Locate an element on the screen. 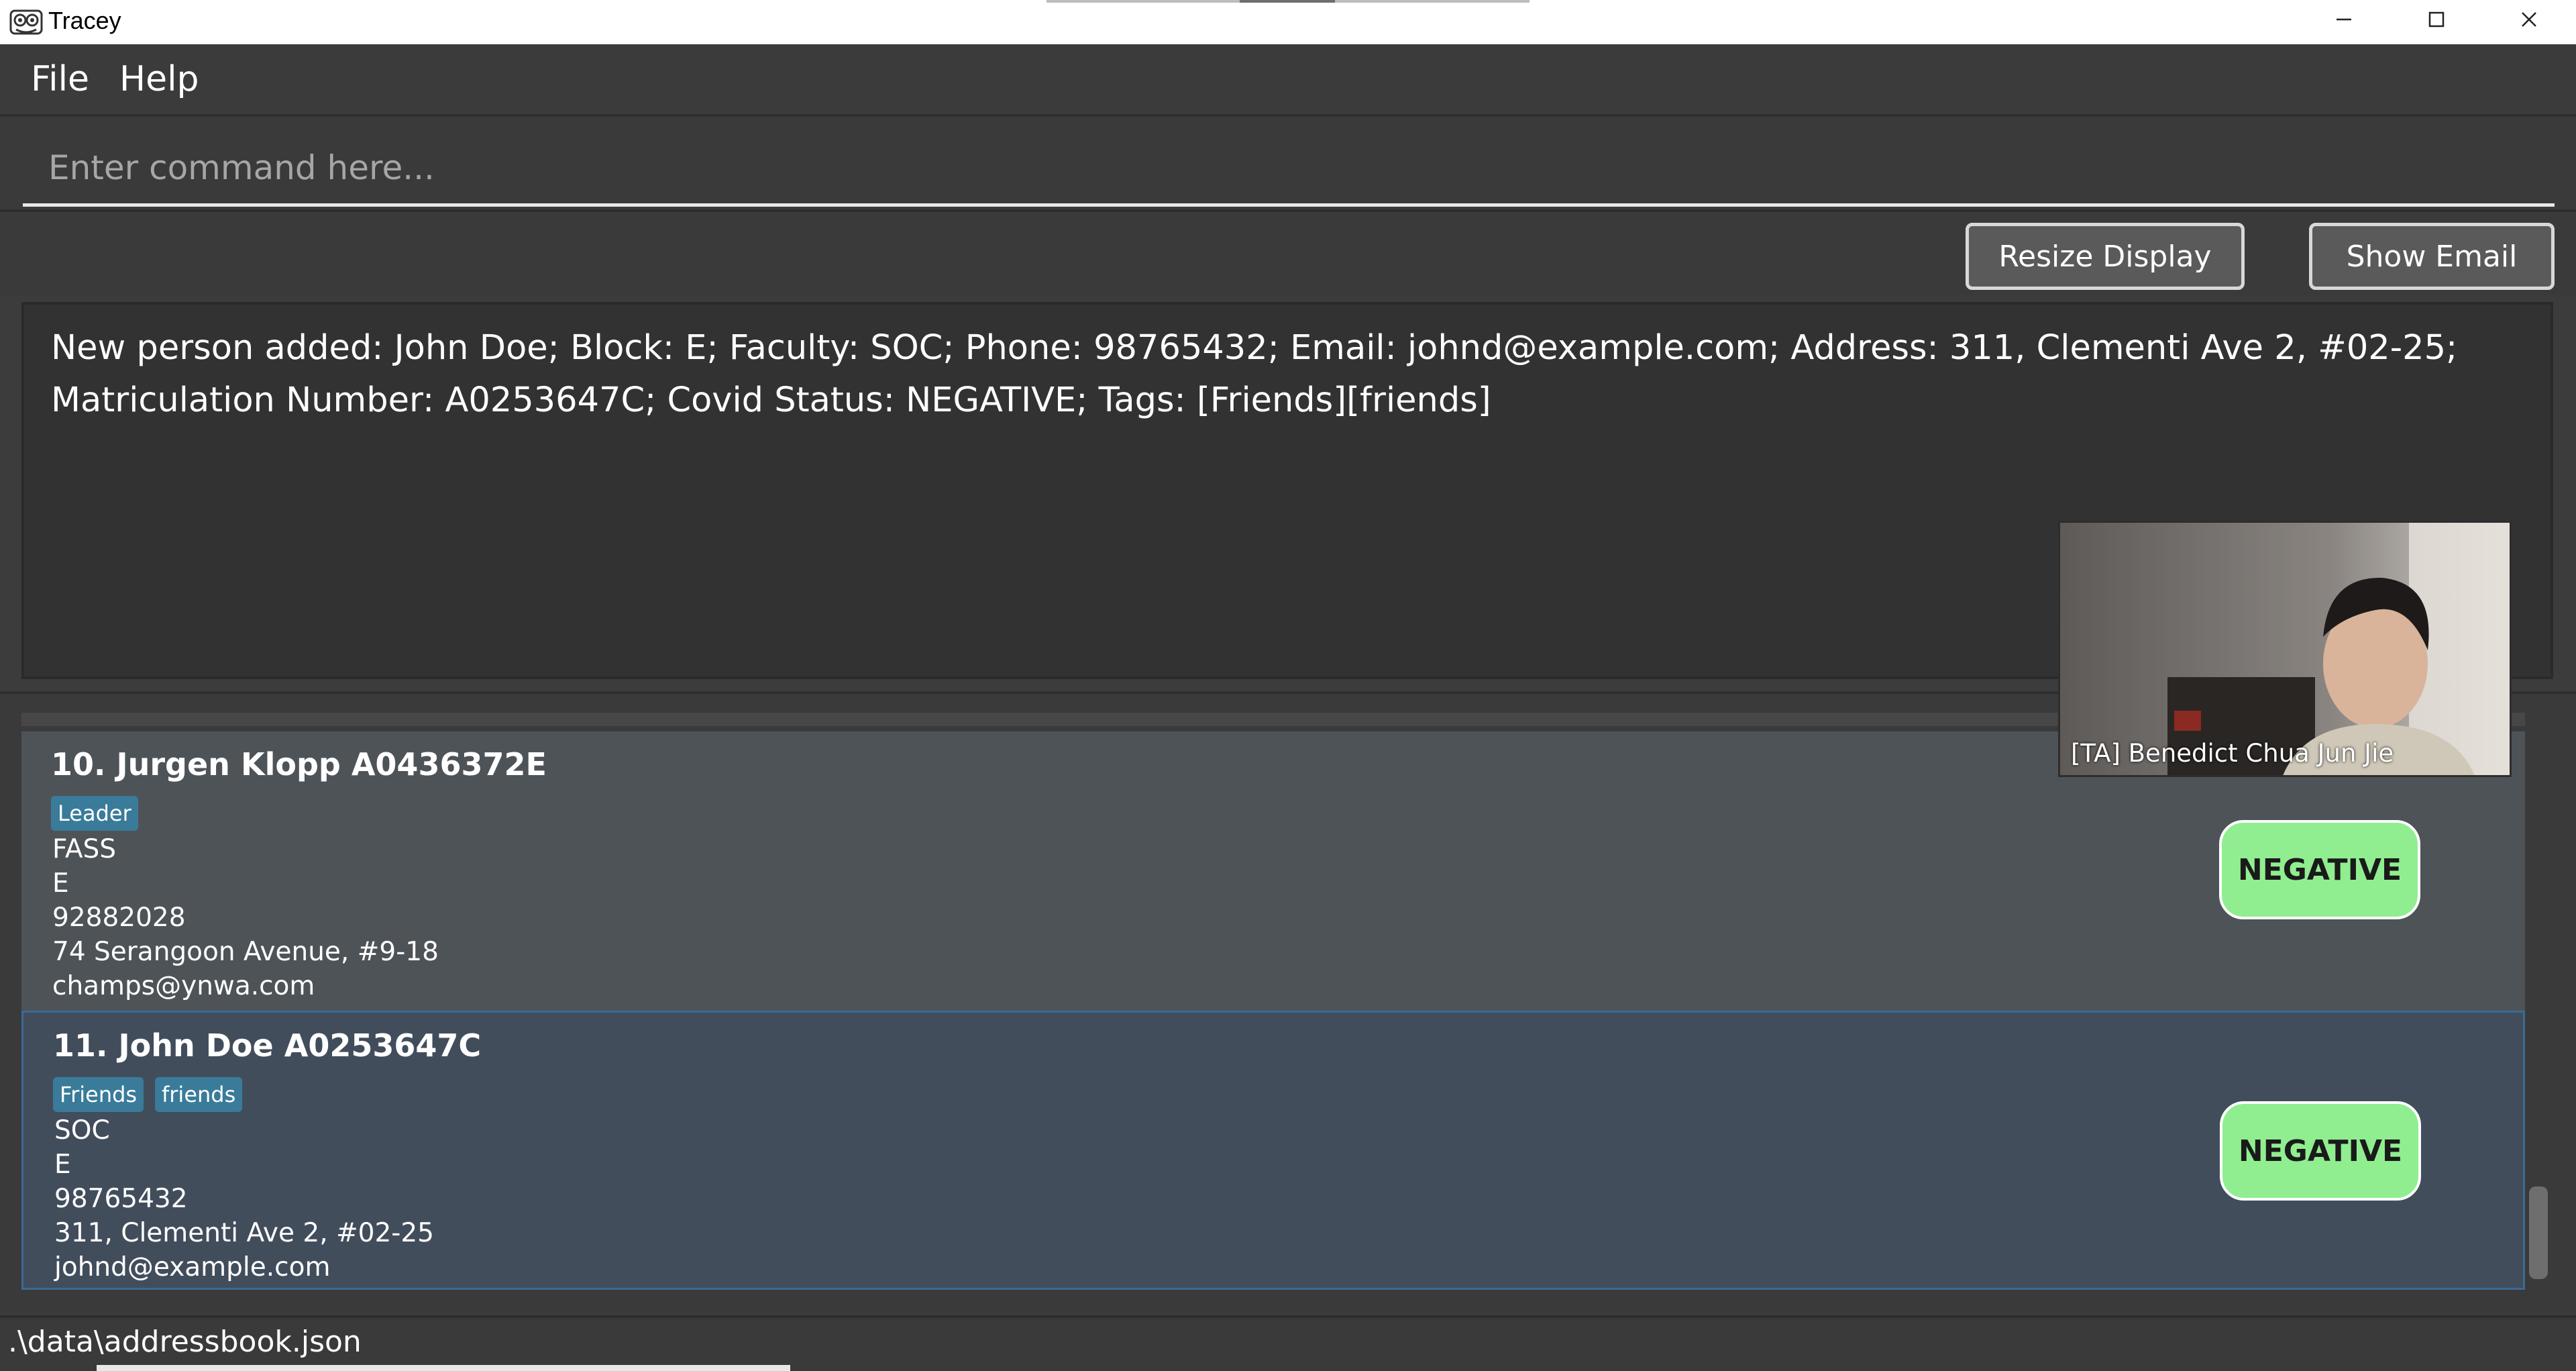 This screenshot has height=1371, width=2576. menu-file: File is located at coordinates (60, 79).